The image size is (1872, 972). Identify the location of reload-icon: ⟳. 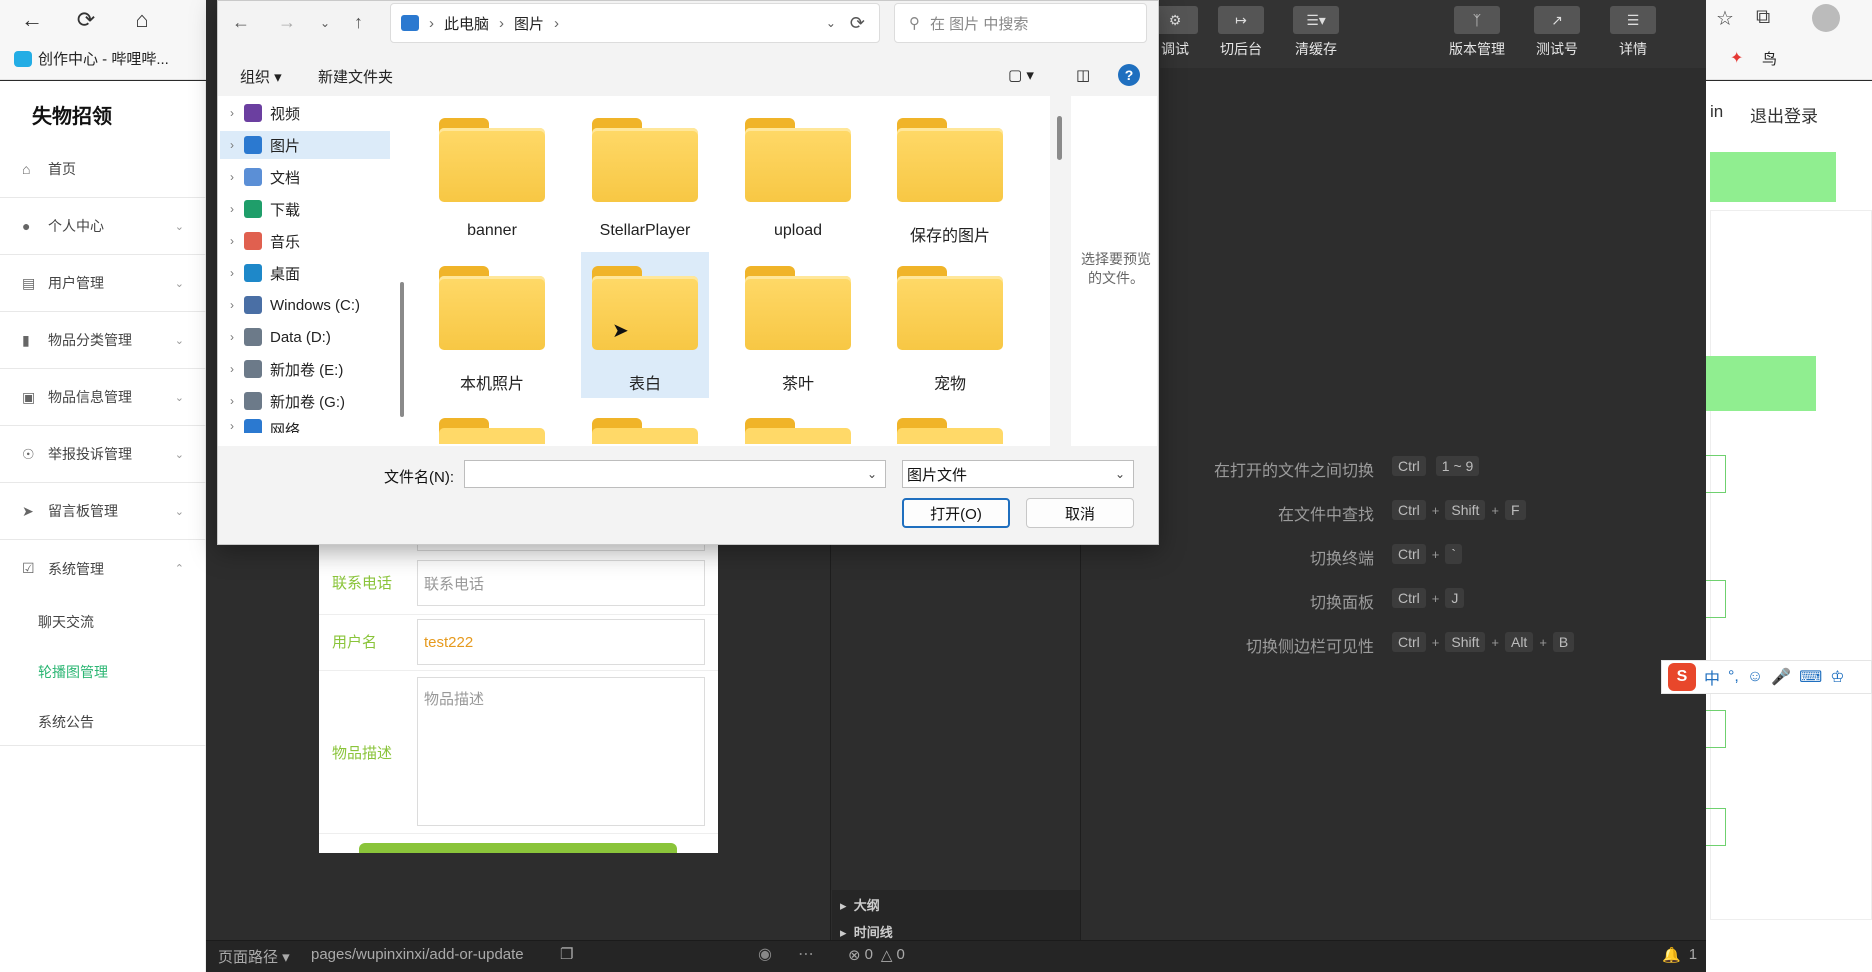
(86, 20).